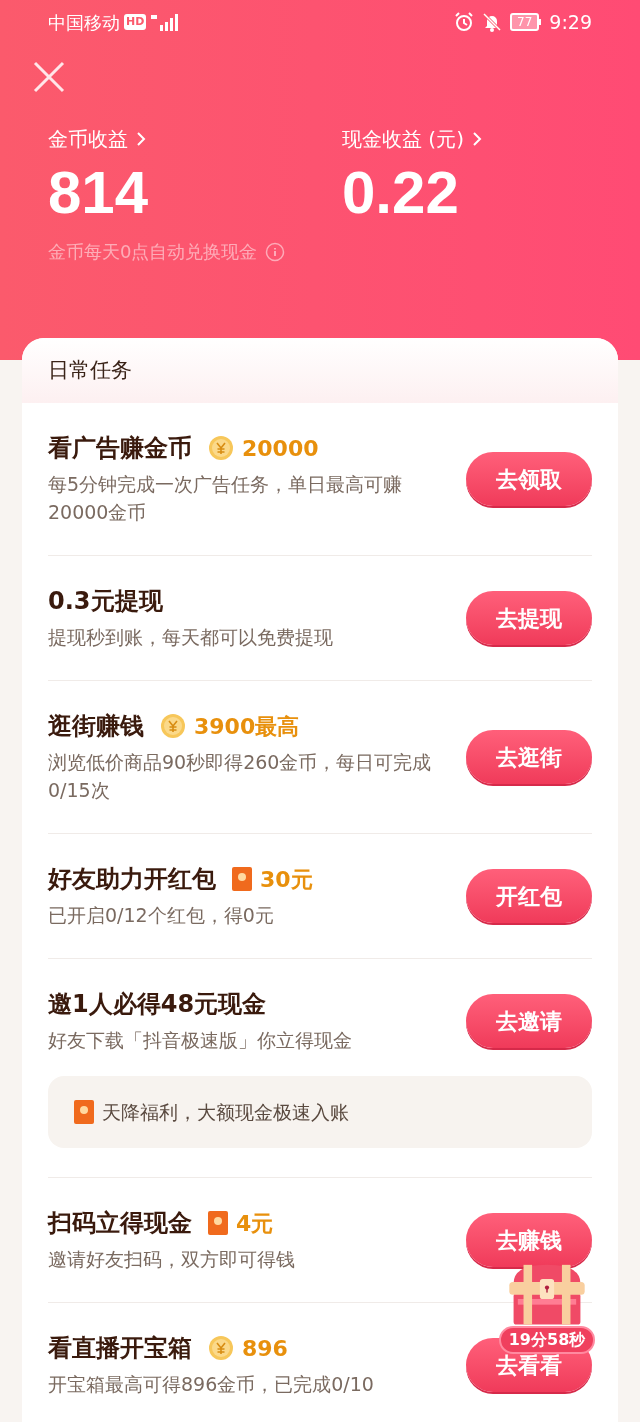 Image resolution: width=640 pixels, height=1422 pixels. Describe the element at coordinates (255, 1223) in the screenshot. I see `reward-amount: 4元` at that location.